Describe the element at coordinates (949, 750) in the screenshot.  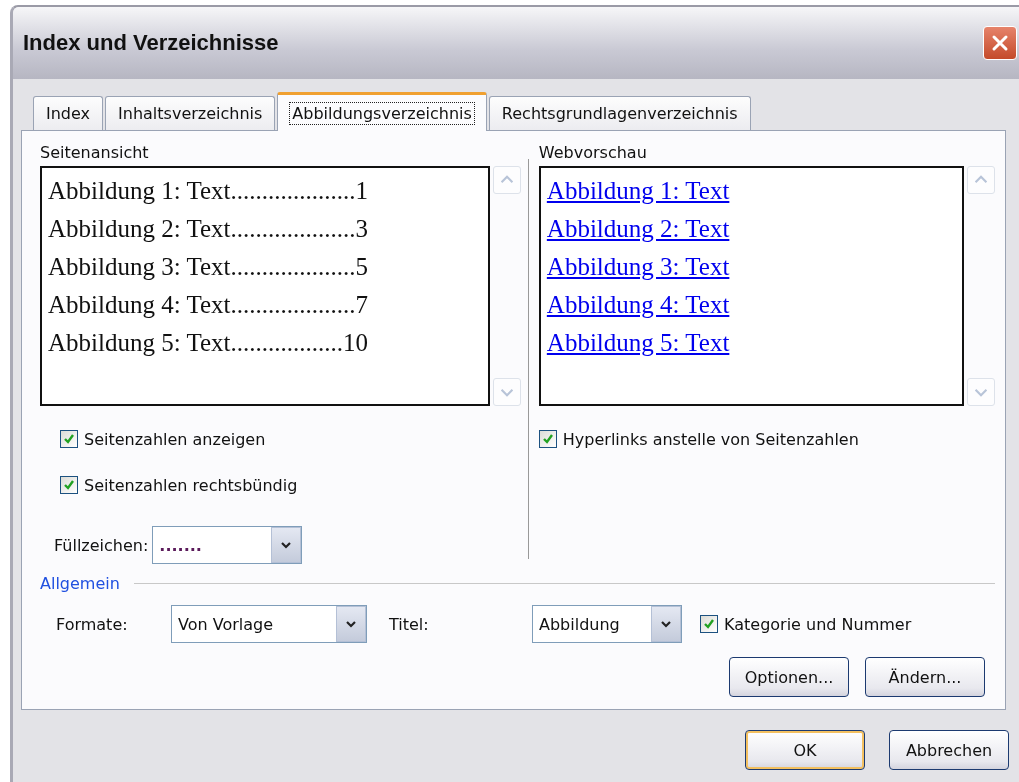
I see `dialog-button: Abbrechen` at that location.